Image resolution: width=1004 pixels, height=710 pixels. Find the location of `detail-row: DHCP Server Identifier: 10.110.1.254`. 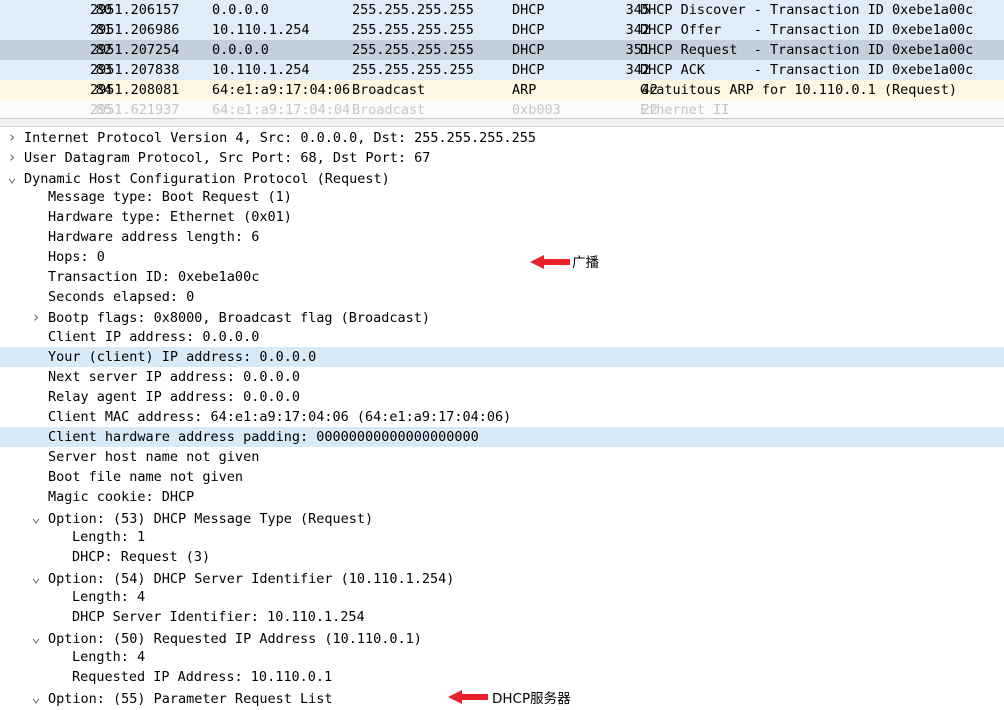

detail-row: DHCP Server Identifier: 10.110.1.254 is located at coordinates (502, 617).